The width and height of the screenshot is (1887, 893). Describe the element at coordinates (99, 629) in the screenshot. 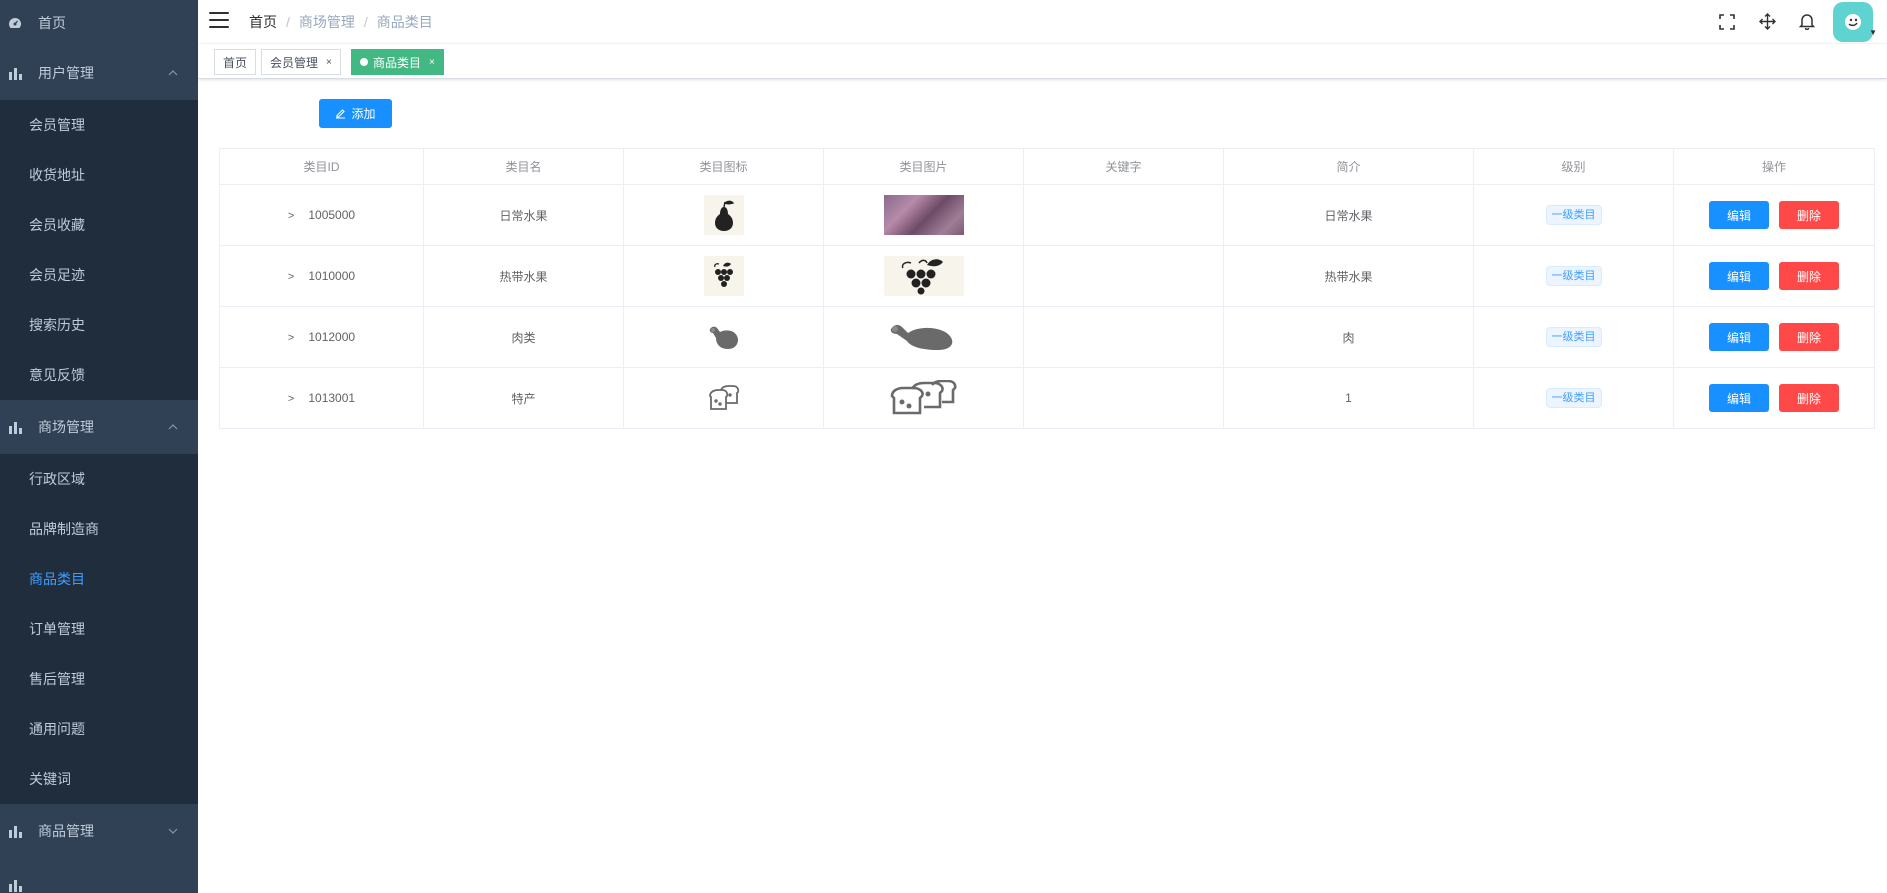

I see `sidebar-item-order: 订单管理` at that location.